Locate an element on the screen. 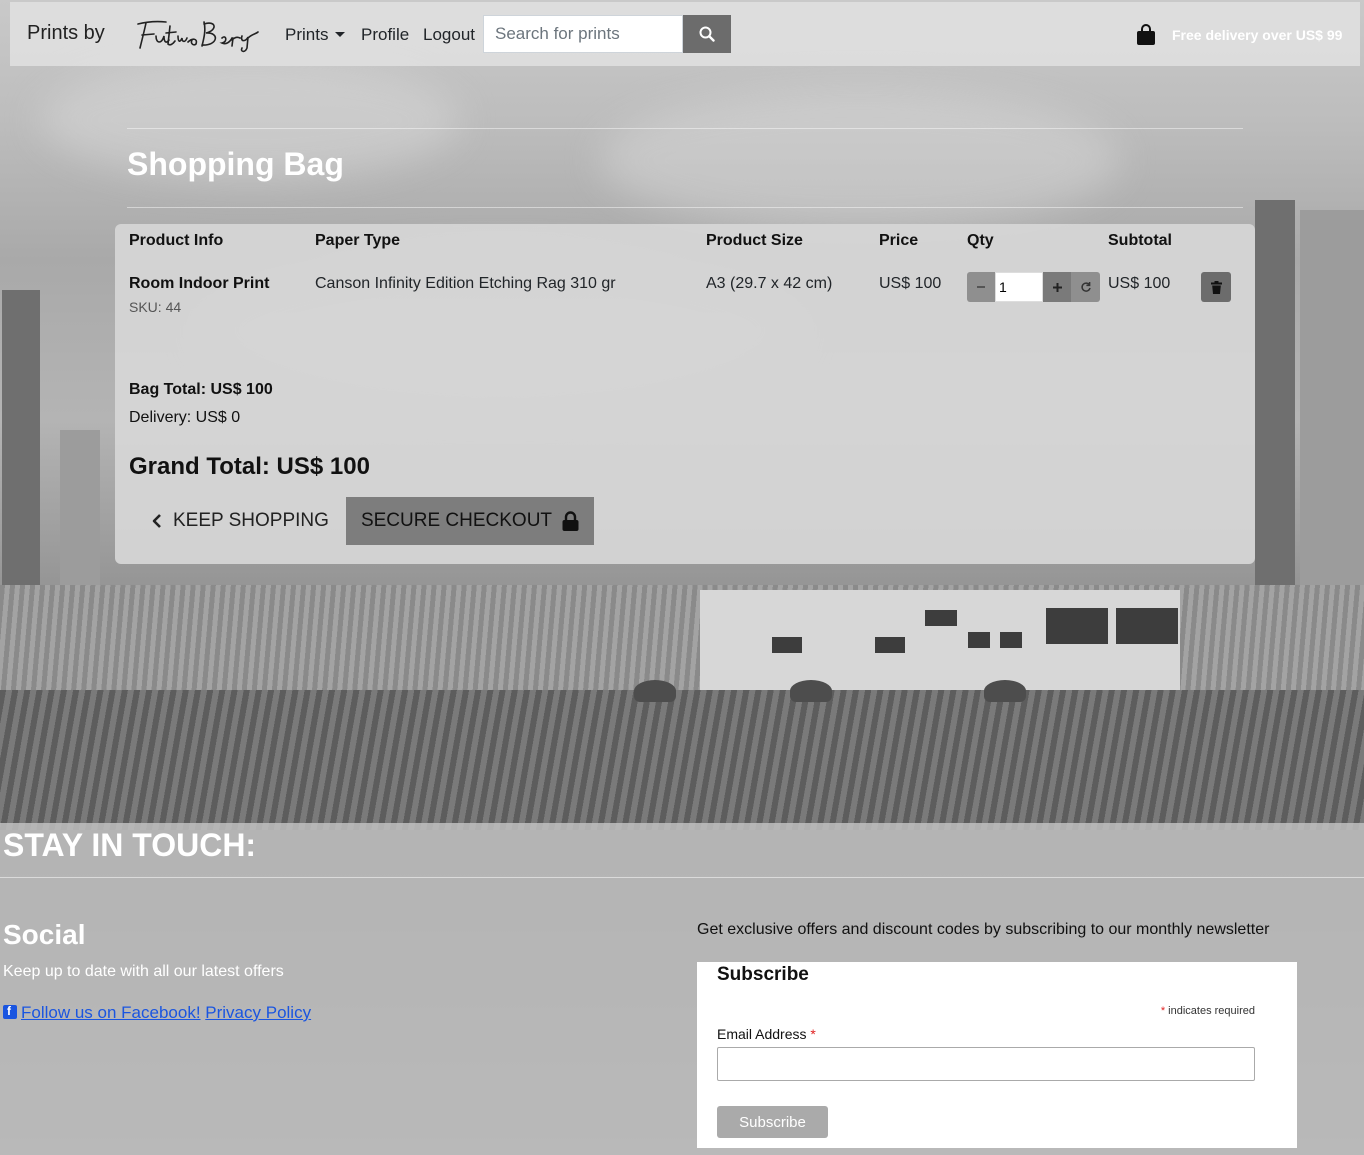 The height and width of the screenshot is (1155, 1364). search-button is located at coordinates (707, 34).